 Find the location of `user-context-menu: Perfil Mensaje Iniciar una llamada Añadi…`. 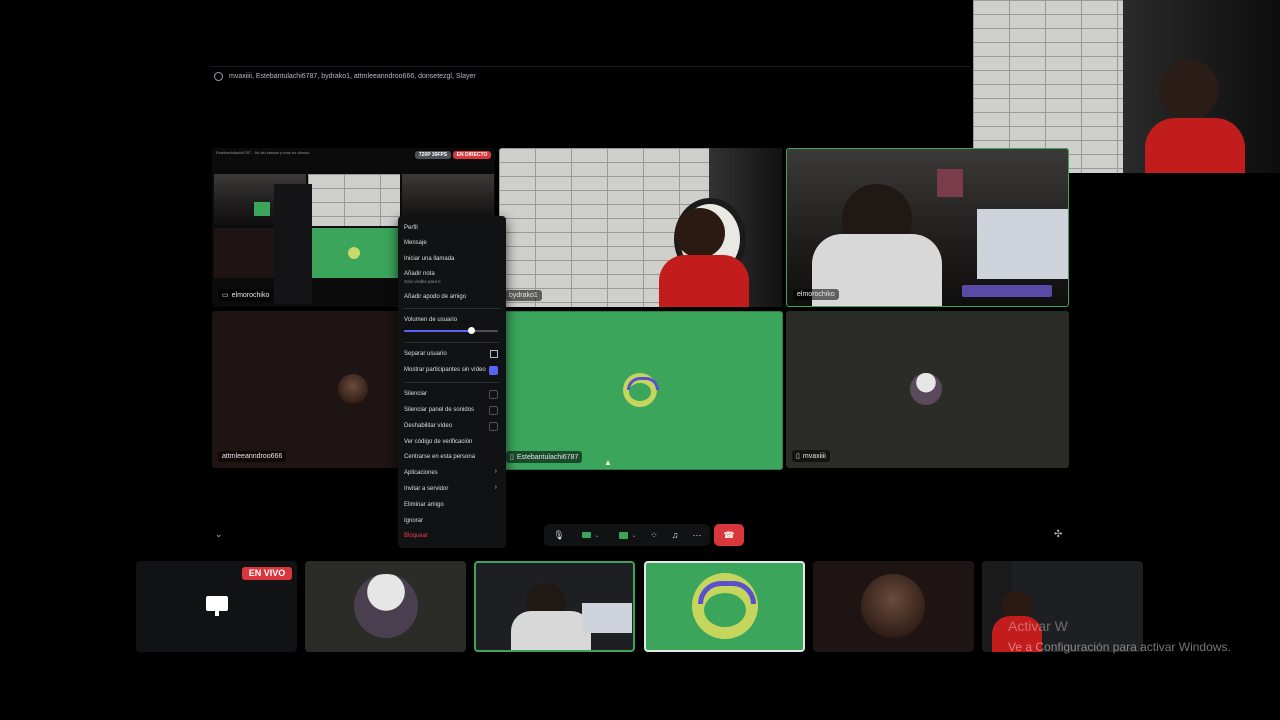

user-context-menu: Perfil Mensaje Iniciar una llamada Añadi… is located at coordinates (452, 382).